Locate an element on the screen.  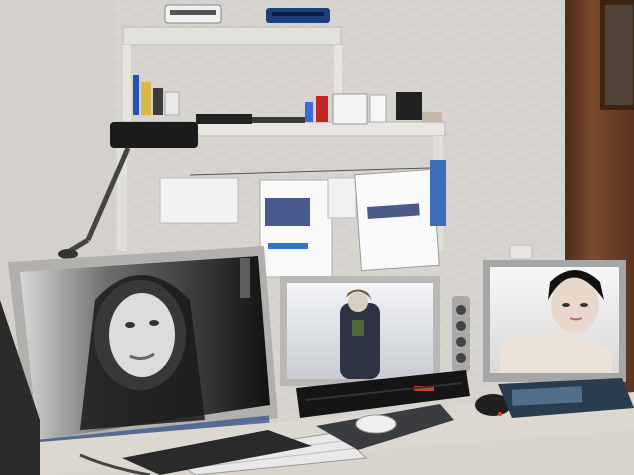
joker-figure is located at coordinates (360, 341).